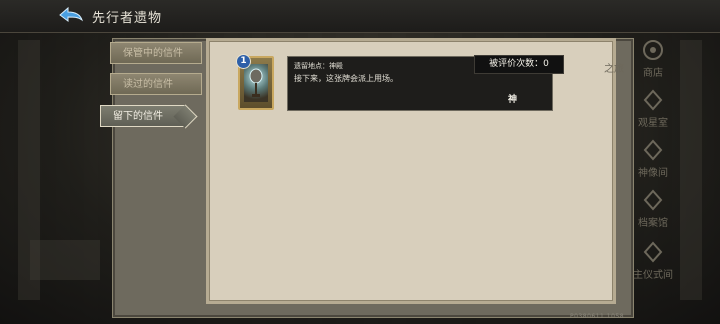 The width and height of the screenshot is (720, 324). I want to click on bg-railing, so click(65, 260).